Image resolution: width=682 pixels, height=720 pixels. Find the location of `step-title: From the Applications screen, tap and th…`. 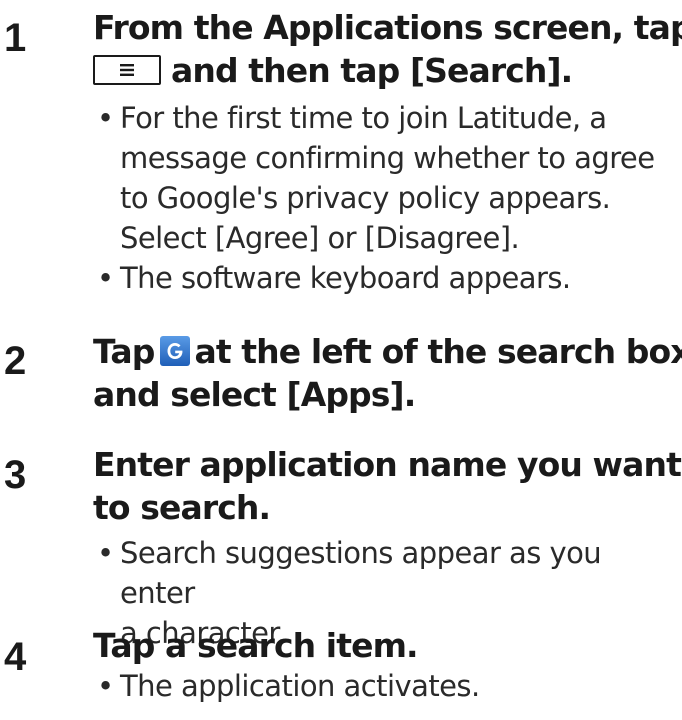

step-title: From the Applications screen, tap and th… is located at coordinates (387, 49).